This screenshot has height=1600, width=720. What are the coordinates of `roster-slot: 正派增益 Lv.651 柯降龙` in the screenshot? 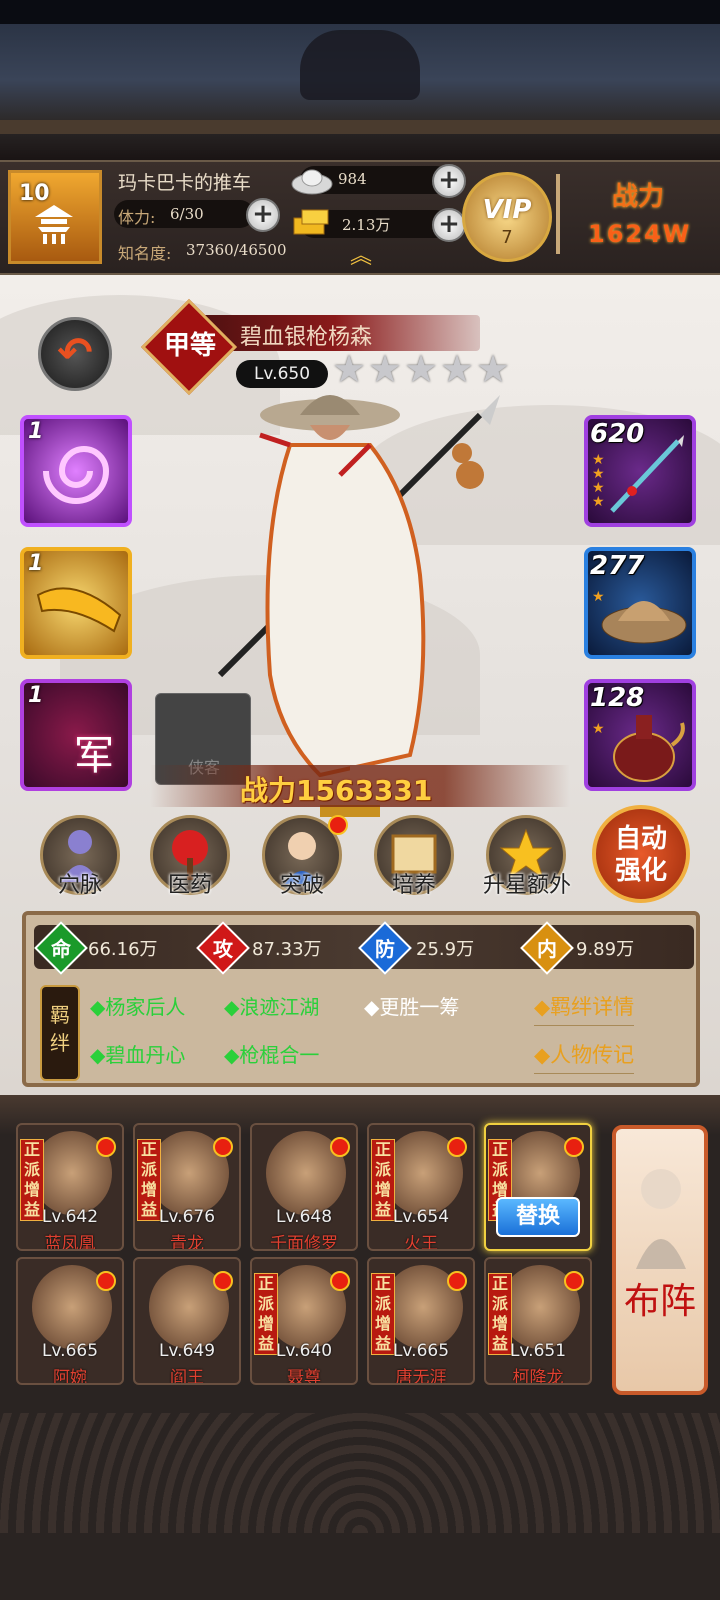 It's located at (538, 1321).